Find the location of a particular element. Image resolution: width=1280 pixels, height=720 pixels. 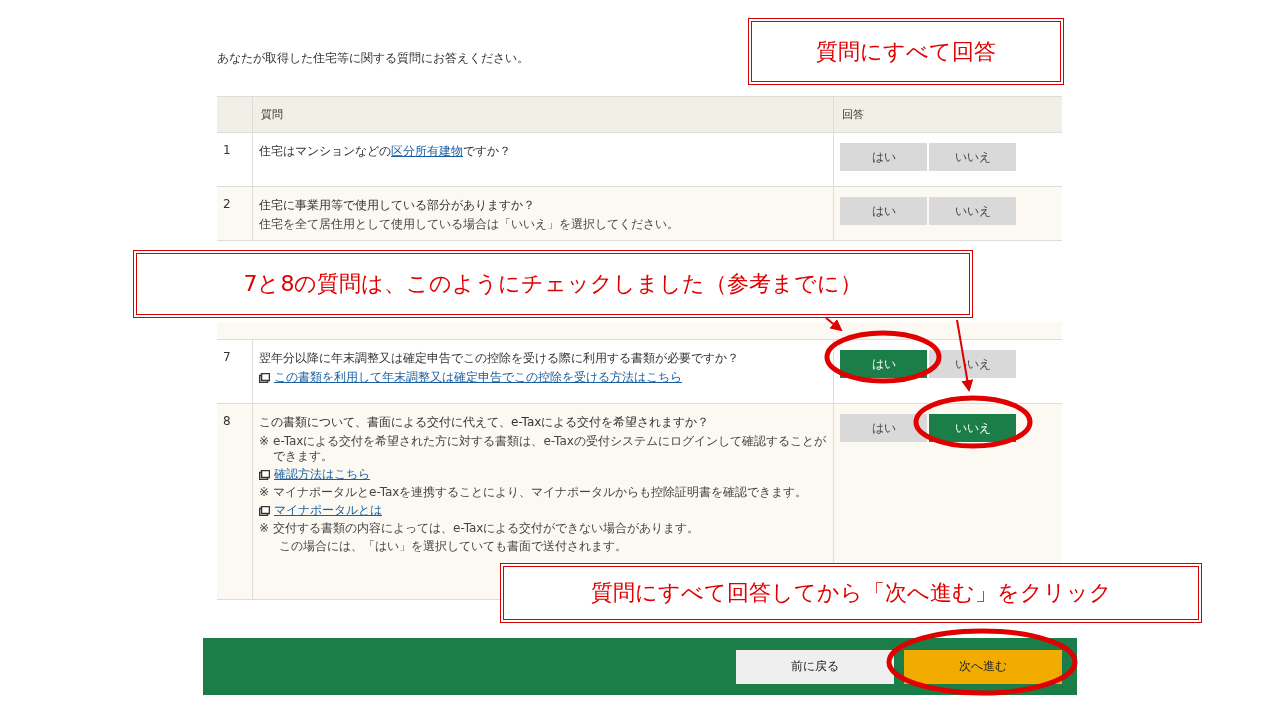

question-text: 翌年分以降に年末調整又は確定申告でこの控除を受ける際に利用する書類が必要ですか？ is located at coordinates (499, 358).